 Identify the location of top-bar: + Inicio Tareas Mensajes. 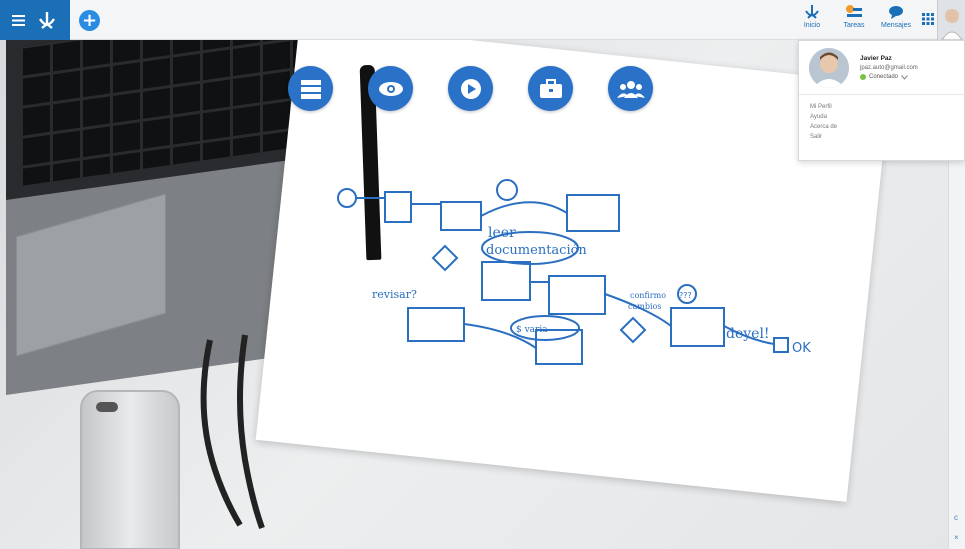
(482, 20).